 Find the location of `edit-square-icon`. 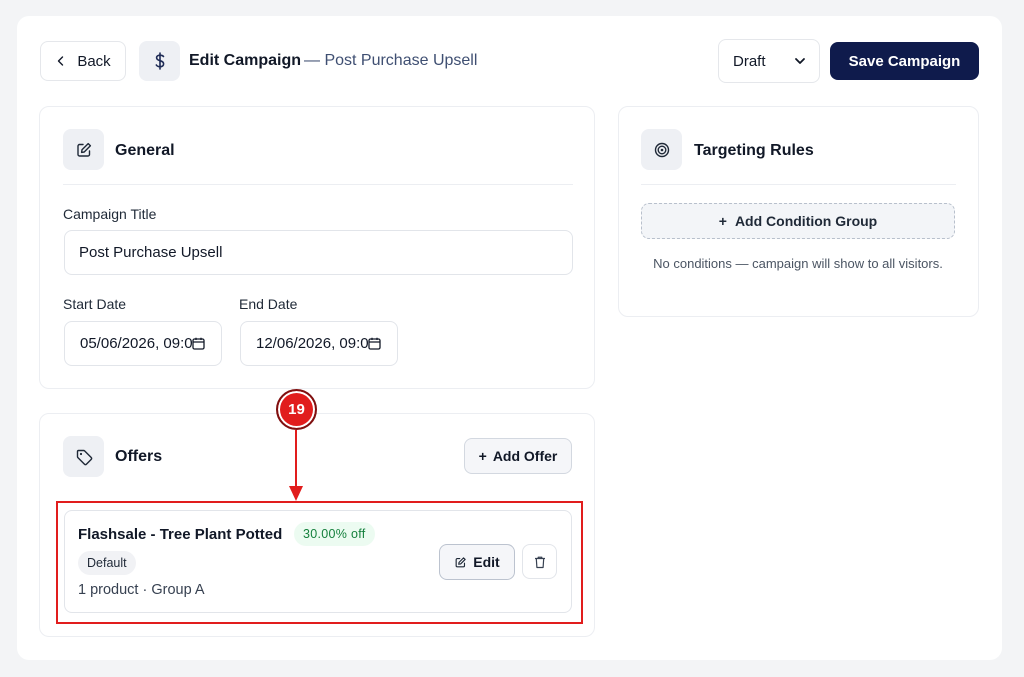

edit-square-icon is located at coordinates (83, 149).